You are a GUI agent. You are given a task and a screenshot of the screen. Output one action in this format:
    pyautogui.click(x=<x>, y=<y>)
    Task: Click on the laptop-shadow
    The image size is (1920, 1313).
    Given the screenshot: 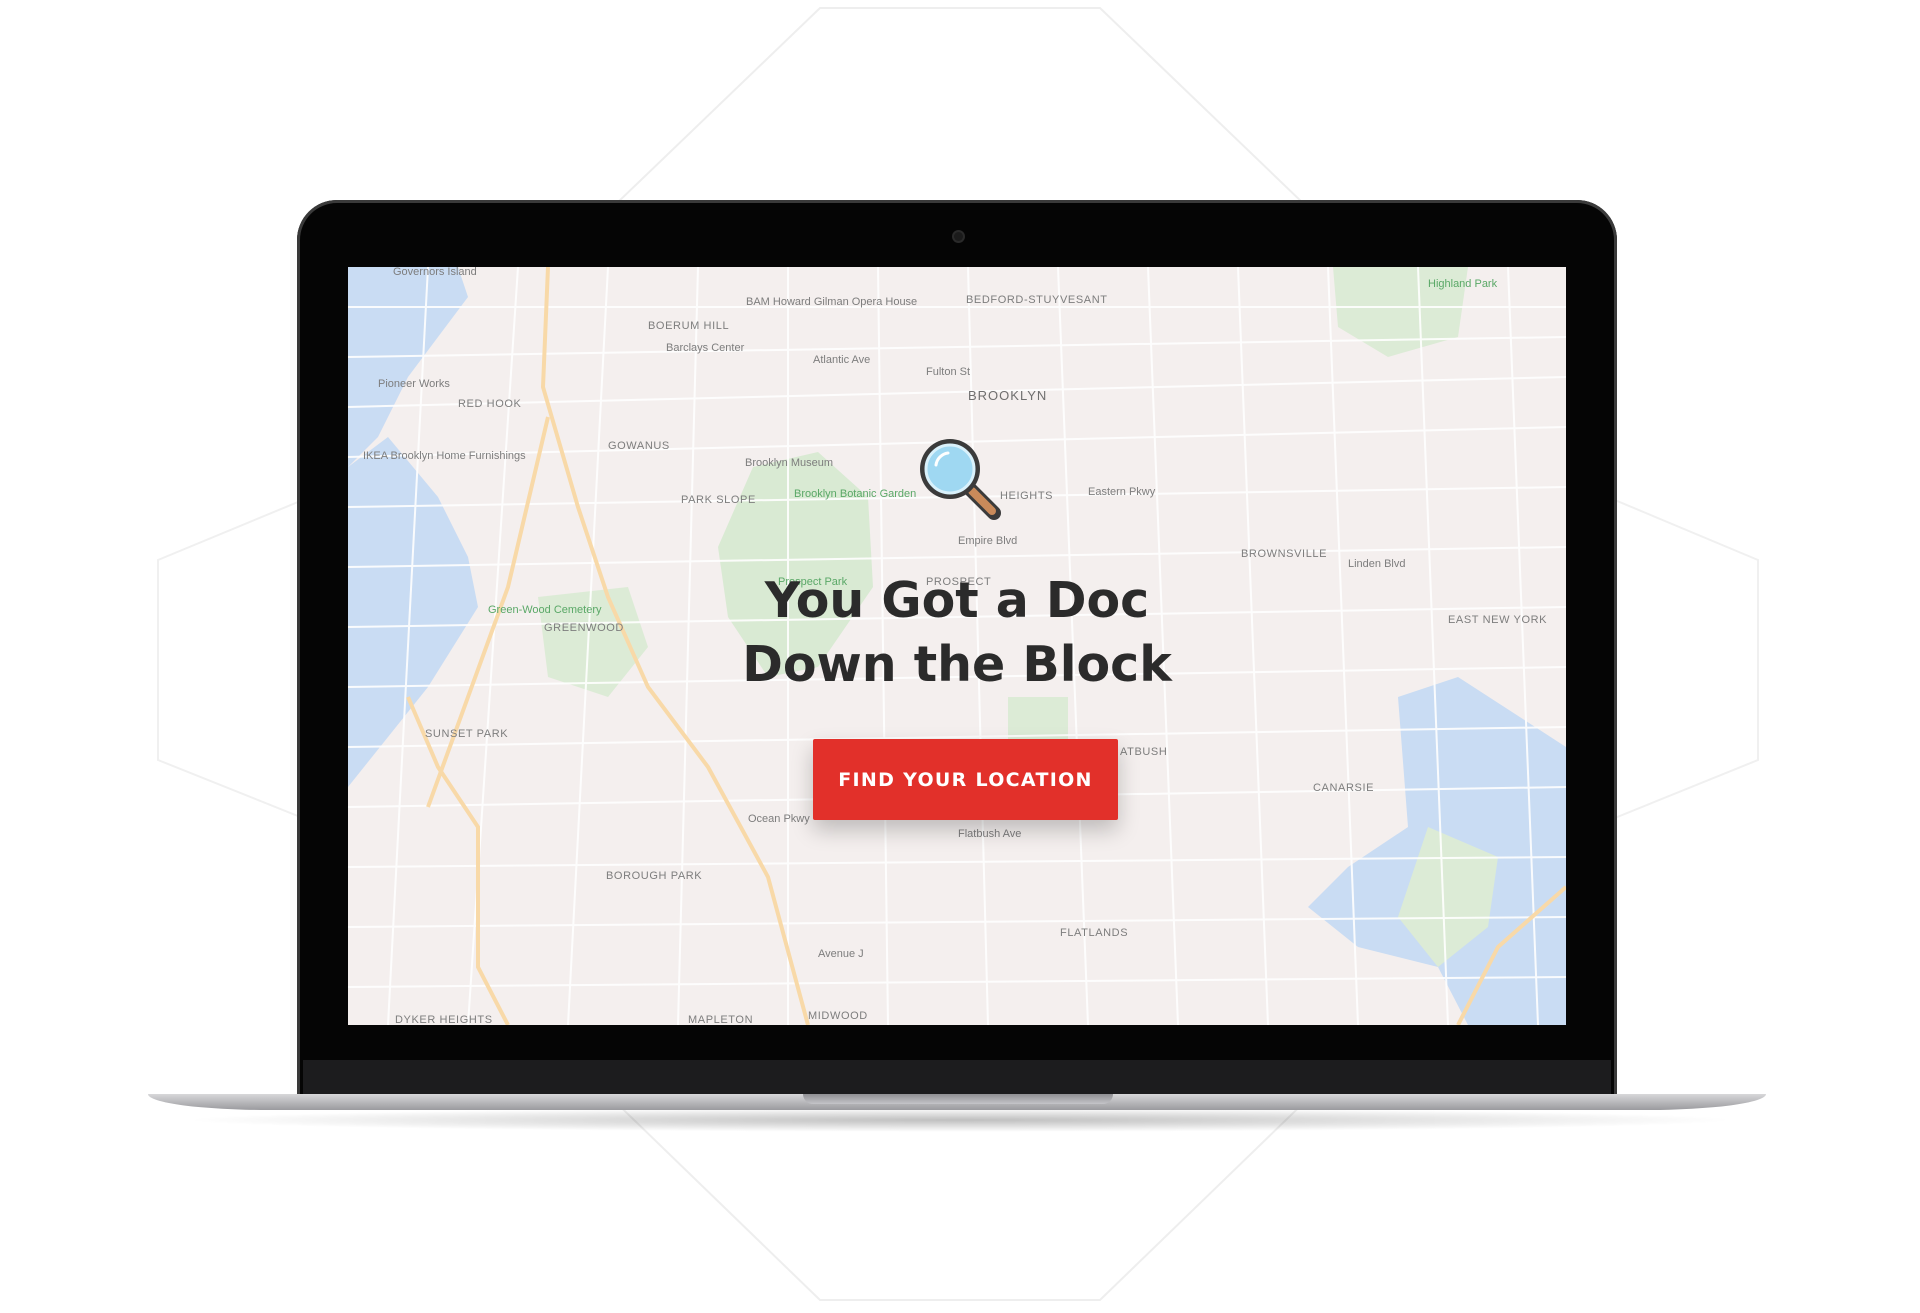 What is the action you would take?
    pyautogui.click(x=960, y=1120)
    